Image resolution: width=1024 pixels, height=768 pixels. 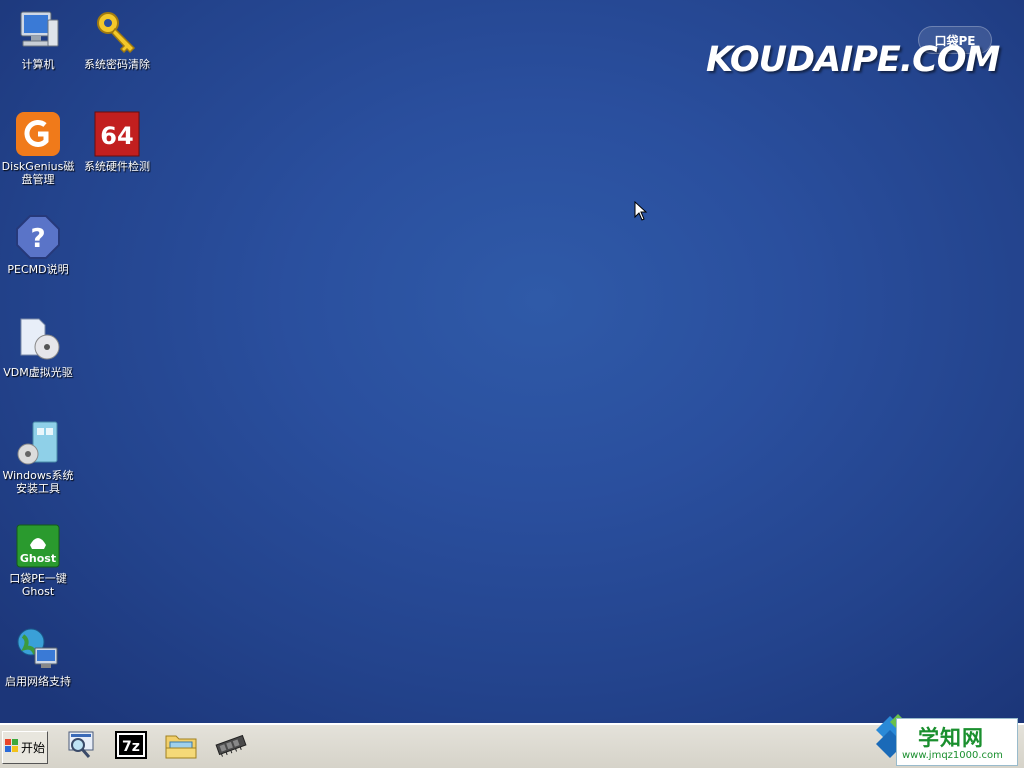 I want to click on desktop-icon-network: 启用网络支持, so click(x=38, y=656).